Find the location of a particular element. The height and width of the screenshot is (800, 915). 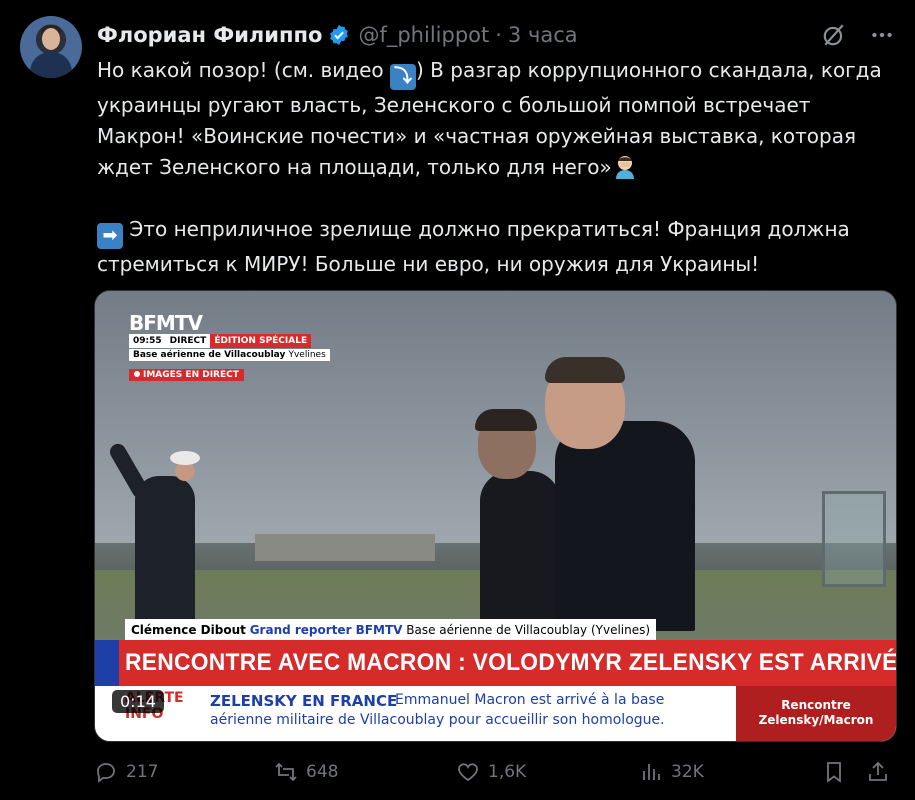

live-tag: DIRECT is located at coordinates (188, 341).